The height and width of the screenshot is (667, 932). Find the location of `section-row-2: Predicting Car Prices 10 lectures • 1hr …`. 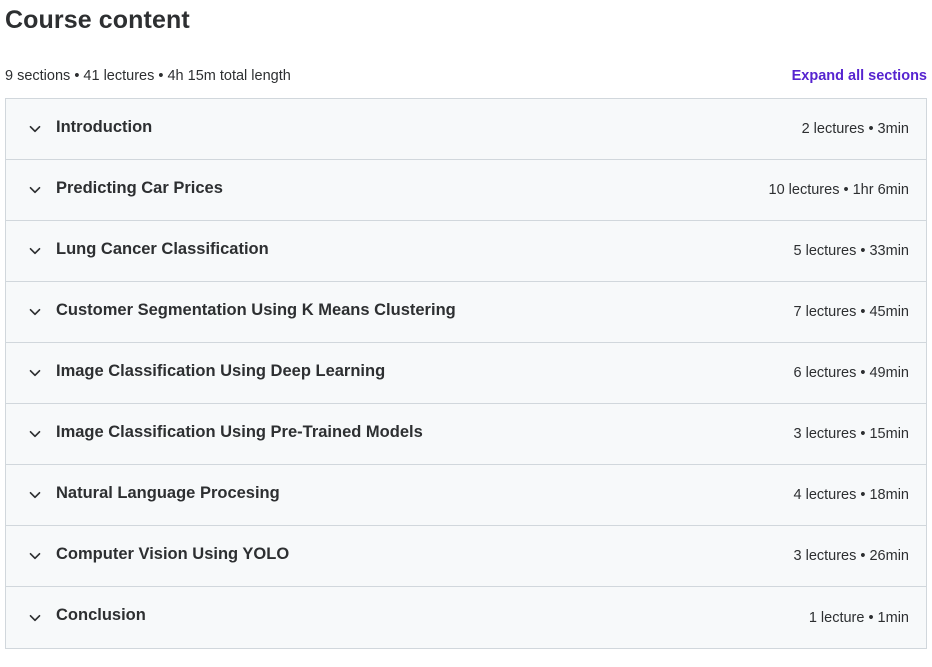

section-row-2: Predicting Car Prices 10 lectures • 1hr … is located at coordinates (466, 190).